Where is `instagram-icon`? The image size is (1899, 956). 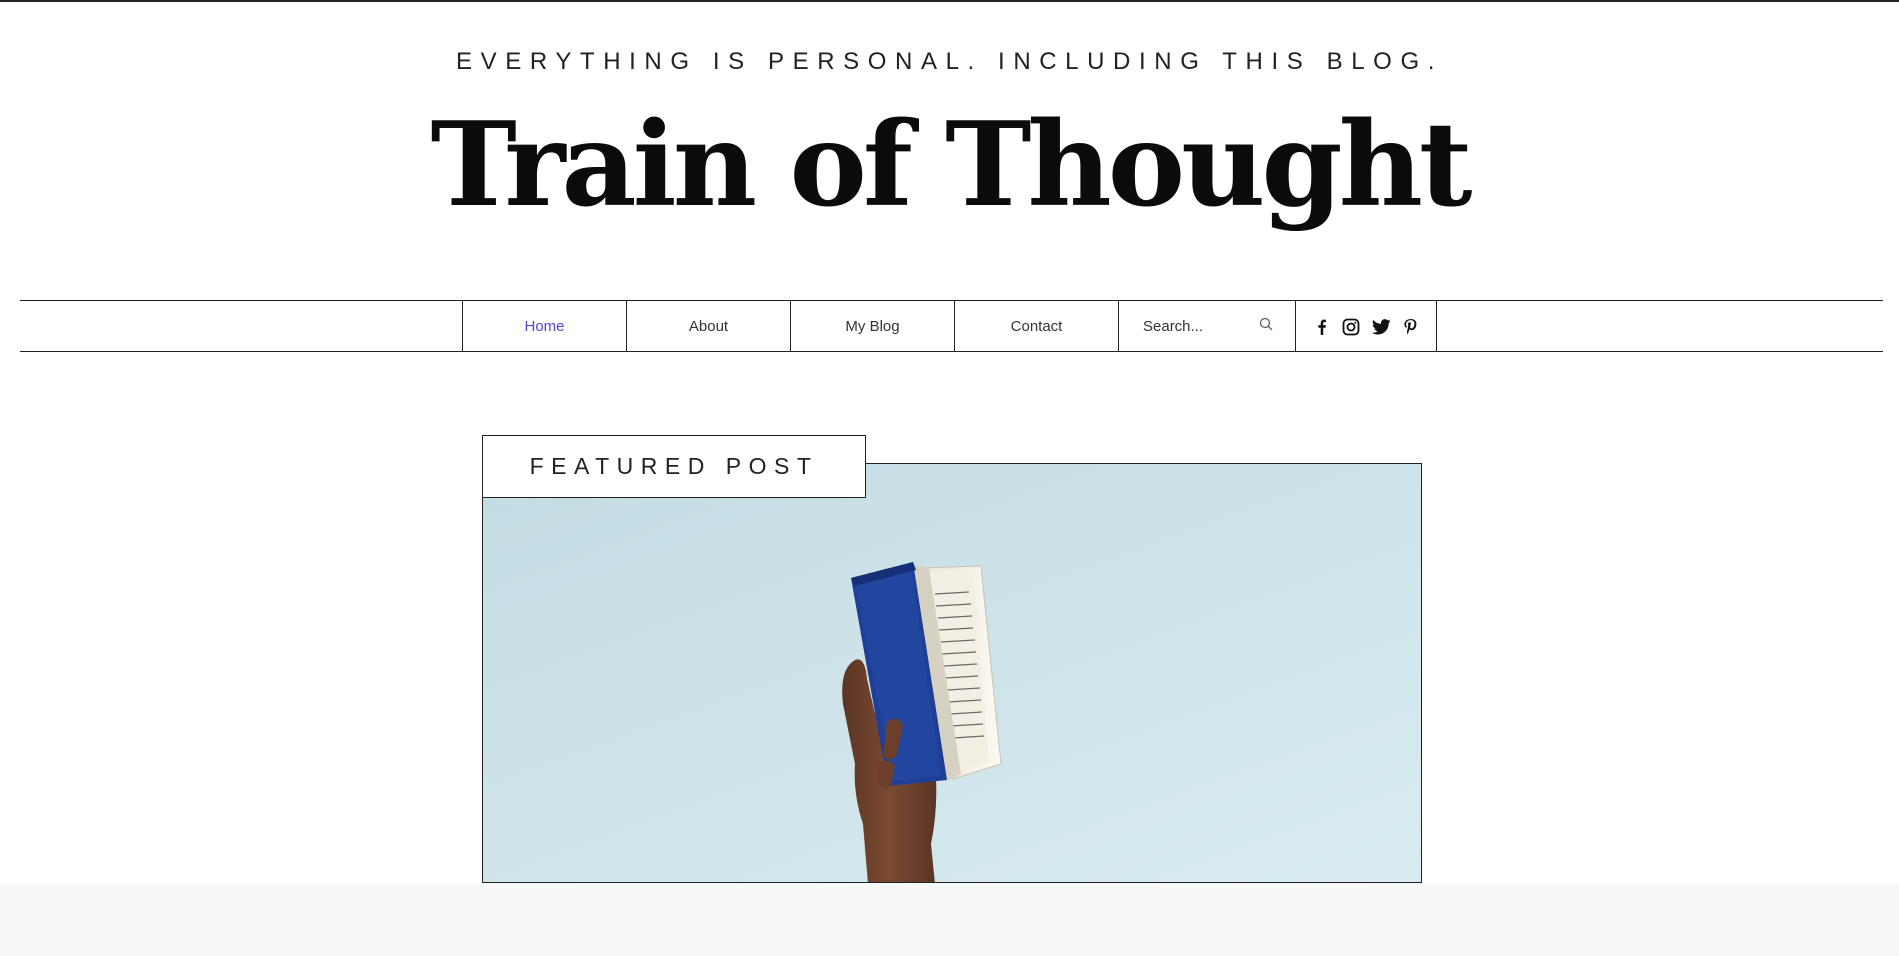
instagram-icon is located at coordinates (1351, 327).